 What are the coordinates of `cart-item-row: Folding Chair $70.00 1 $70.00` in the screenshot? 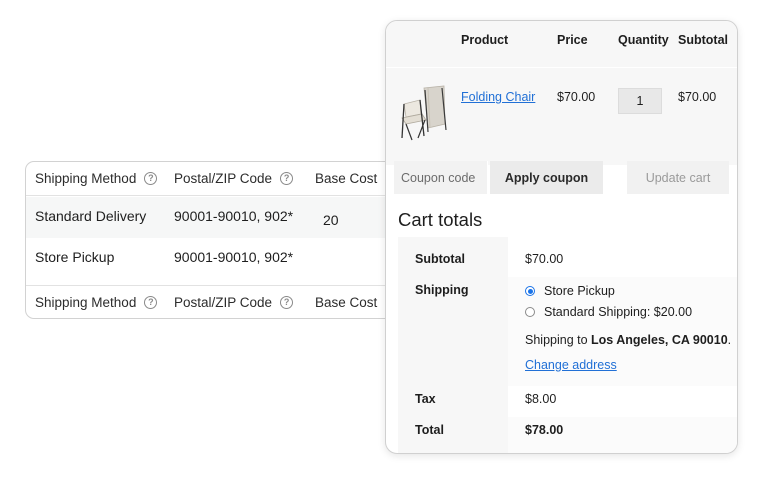 It's located at (561, 116).